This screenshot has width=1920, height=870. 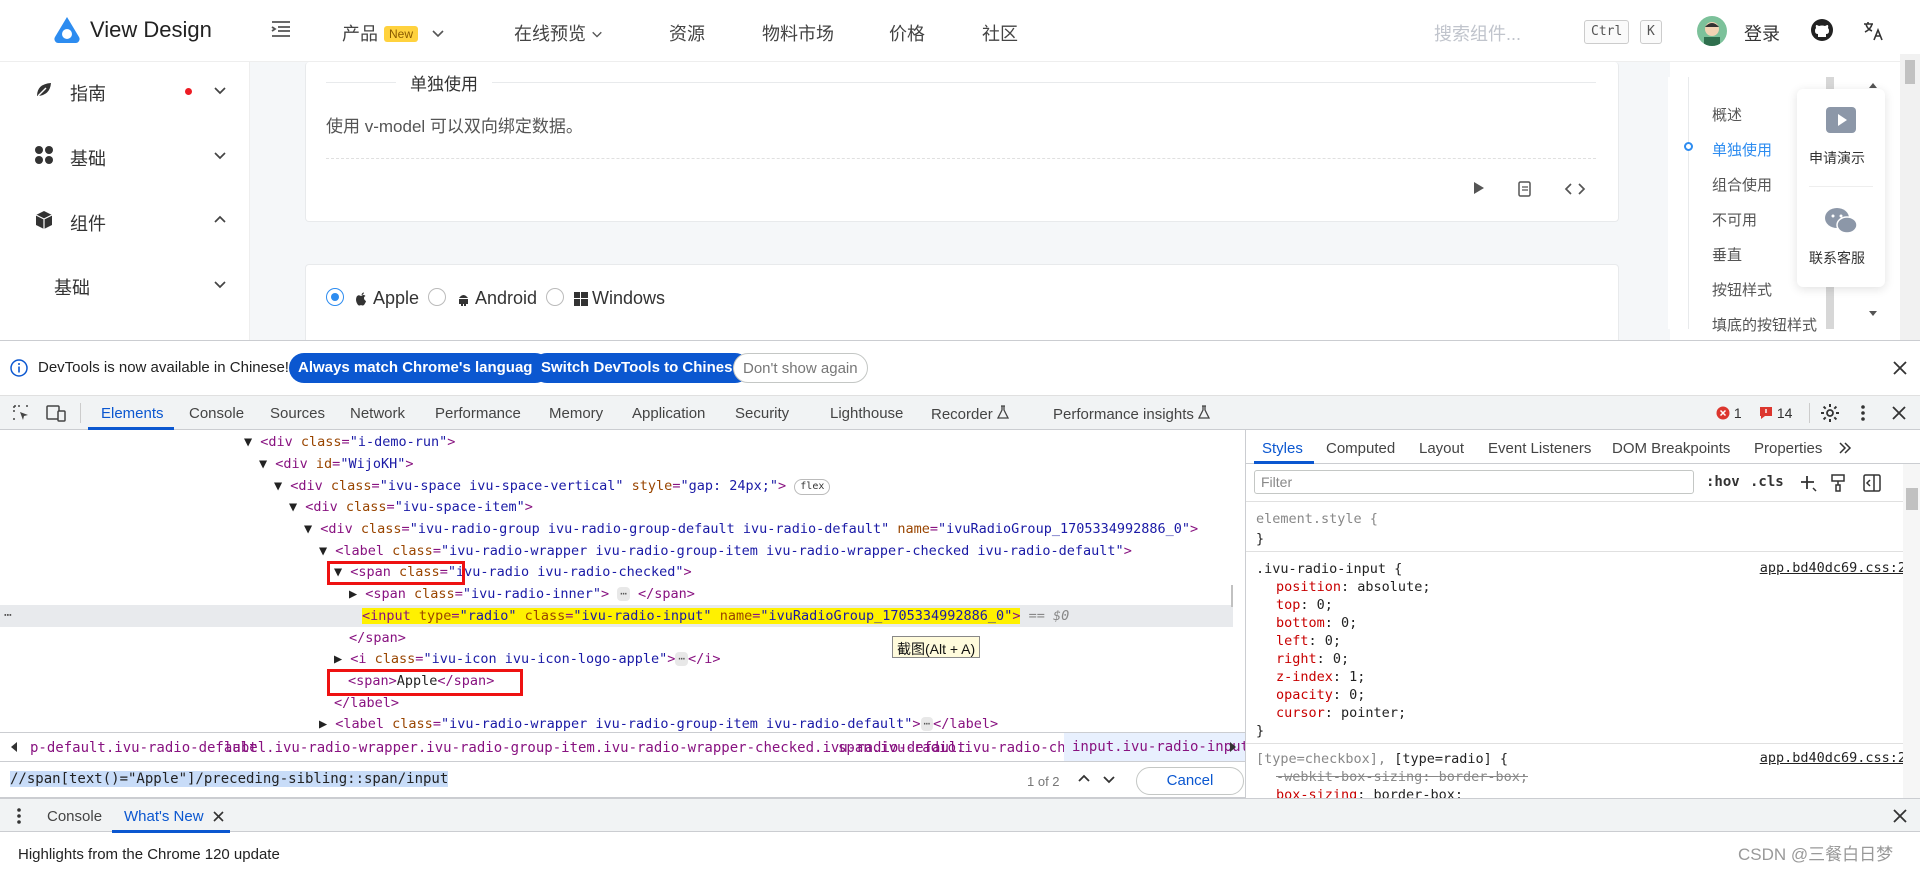 What do you see at coordinates (164, 816) in the screenshot?
I see `drawer-tab-whats-new: What's New` at bounding box center [164, 816].